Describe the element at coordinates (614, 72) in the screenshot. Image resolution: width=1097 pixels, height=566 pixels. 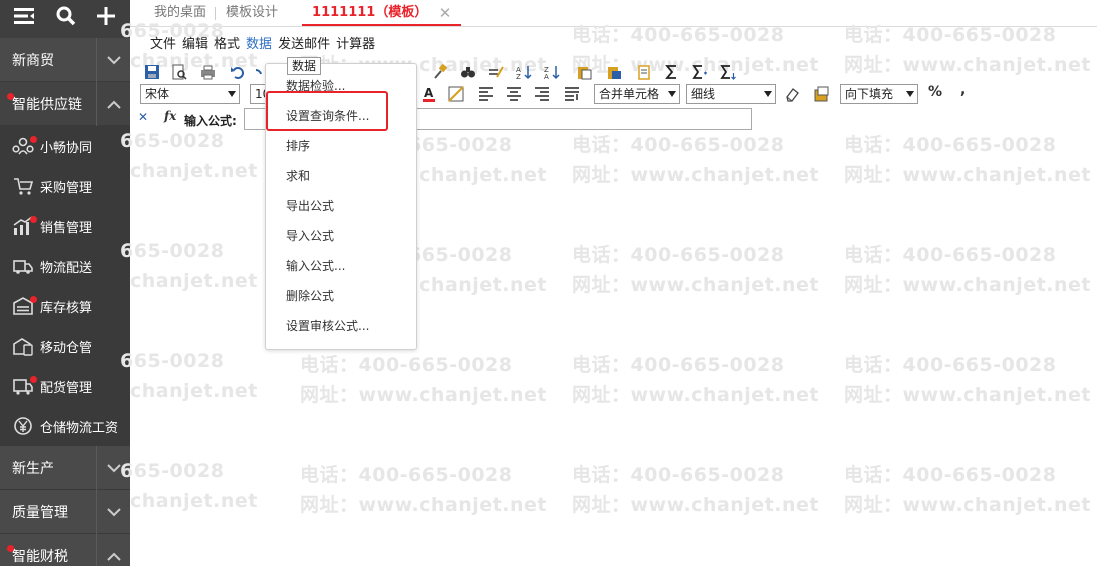
I see `paste-special-icon` at that location.